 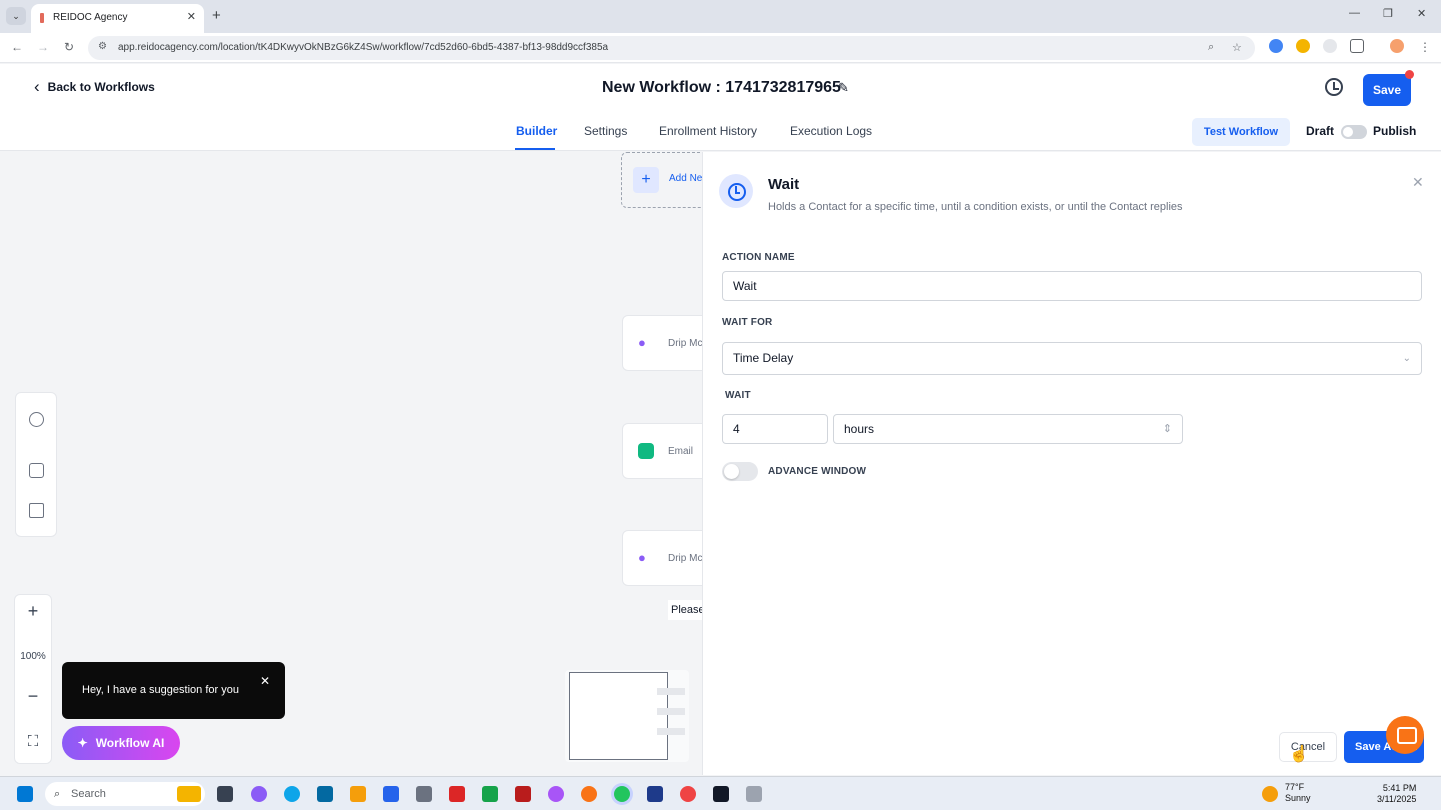 What do you see at coordinates (622, 794) in the screenshot?
I see `chrome-icon` at bounding box center [622, 794].